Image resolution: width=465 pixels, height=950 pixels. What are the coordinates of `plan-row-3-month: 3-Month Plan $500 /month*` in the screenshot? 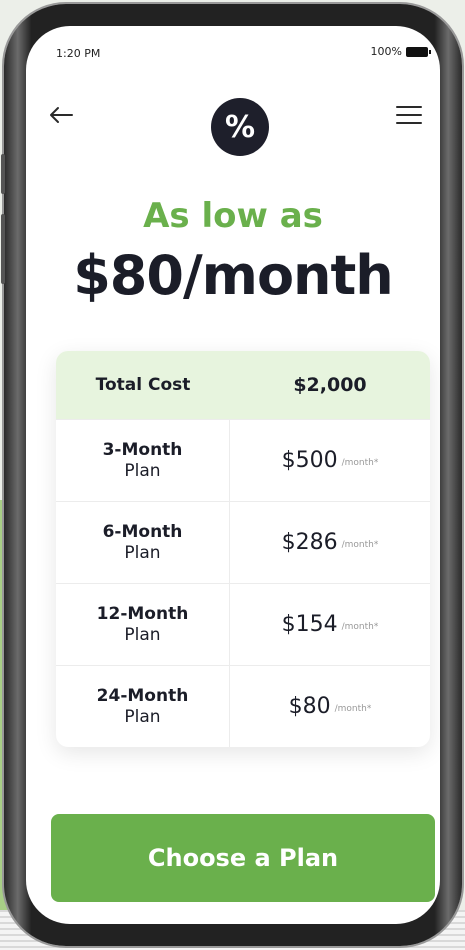 It's located at (243, 460).